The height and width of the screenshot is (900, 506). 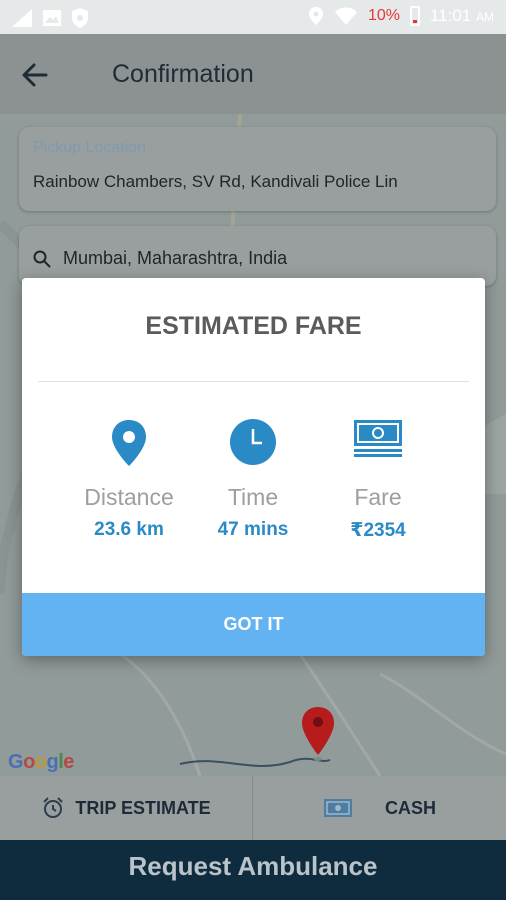 What do you see at coordinates (378, 497) in the screenshot?
I see `fare-item-key: Fare` at bounding box center [378, 497].